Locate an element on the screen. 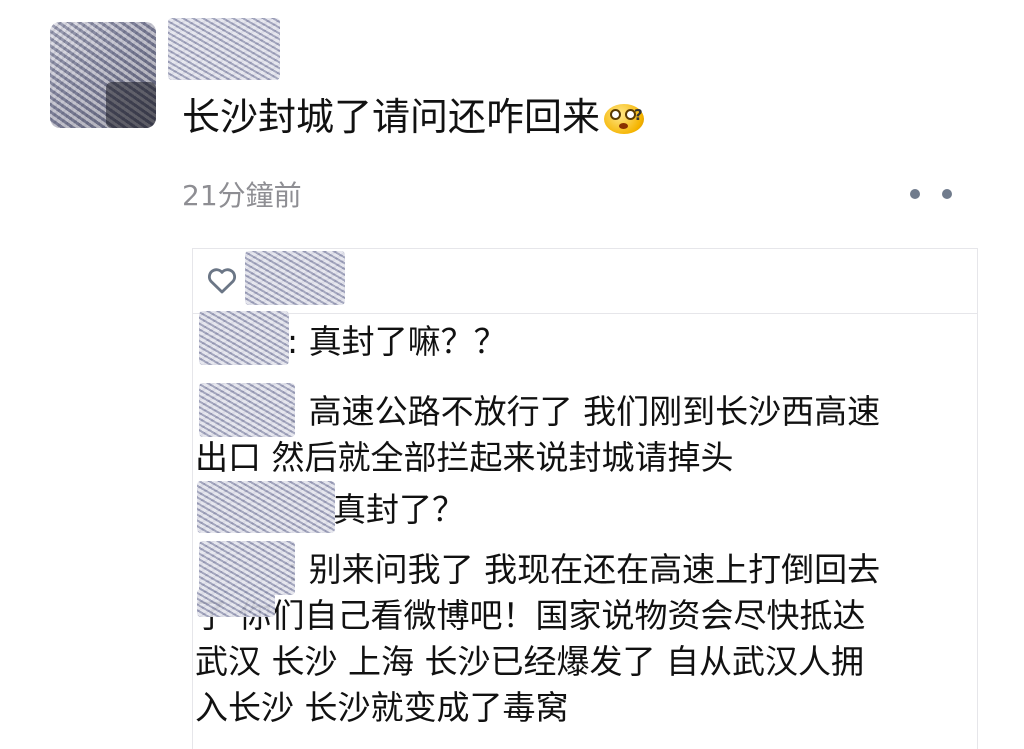 This screenshot has width=1024, height=749. post-timestamp: 21分鐘前 is located at coordinates (242, 195).